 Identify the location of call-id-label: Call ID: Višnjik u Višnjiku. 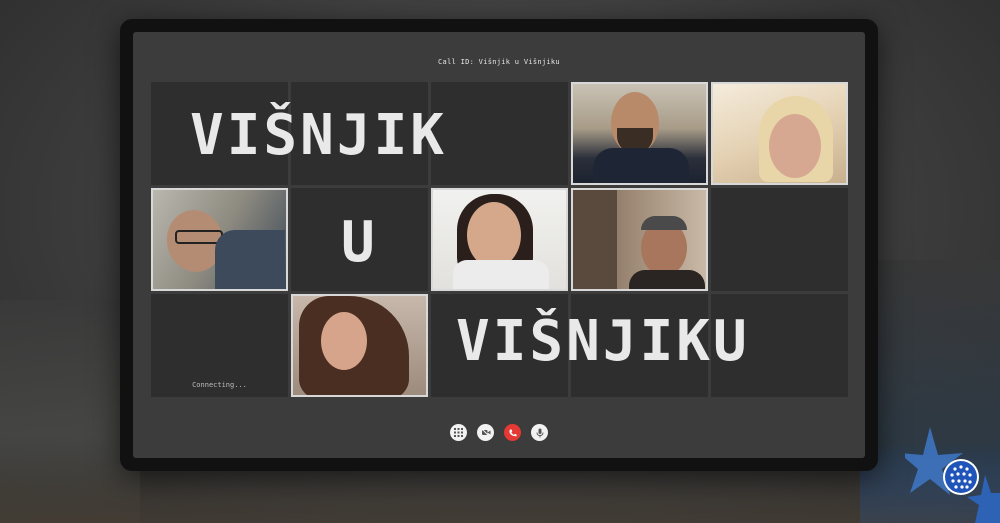
(499, 62).